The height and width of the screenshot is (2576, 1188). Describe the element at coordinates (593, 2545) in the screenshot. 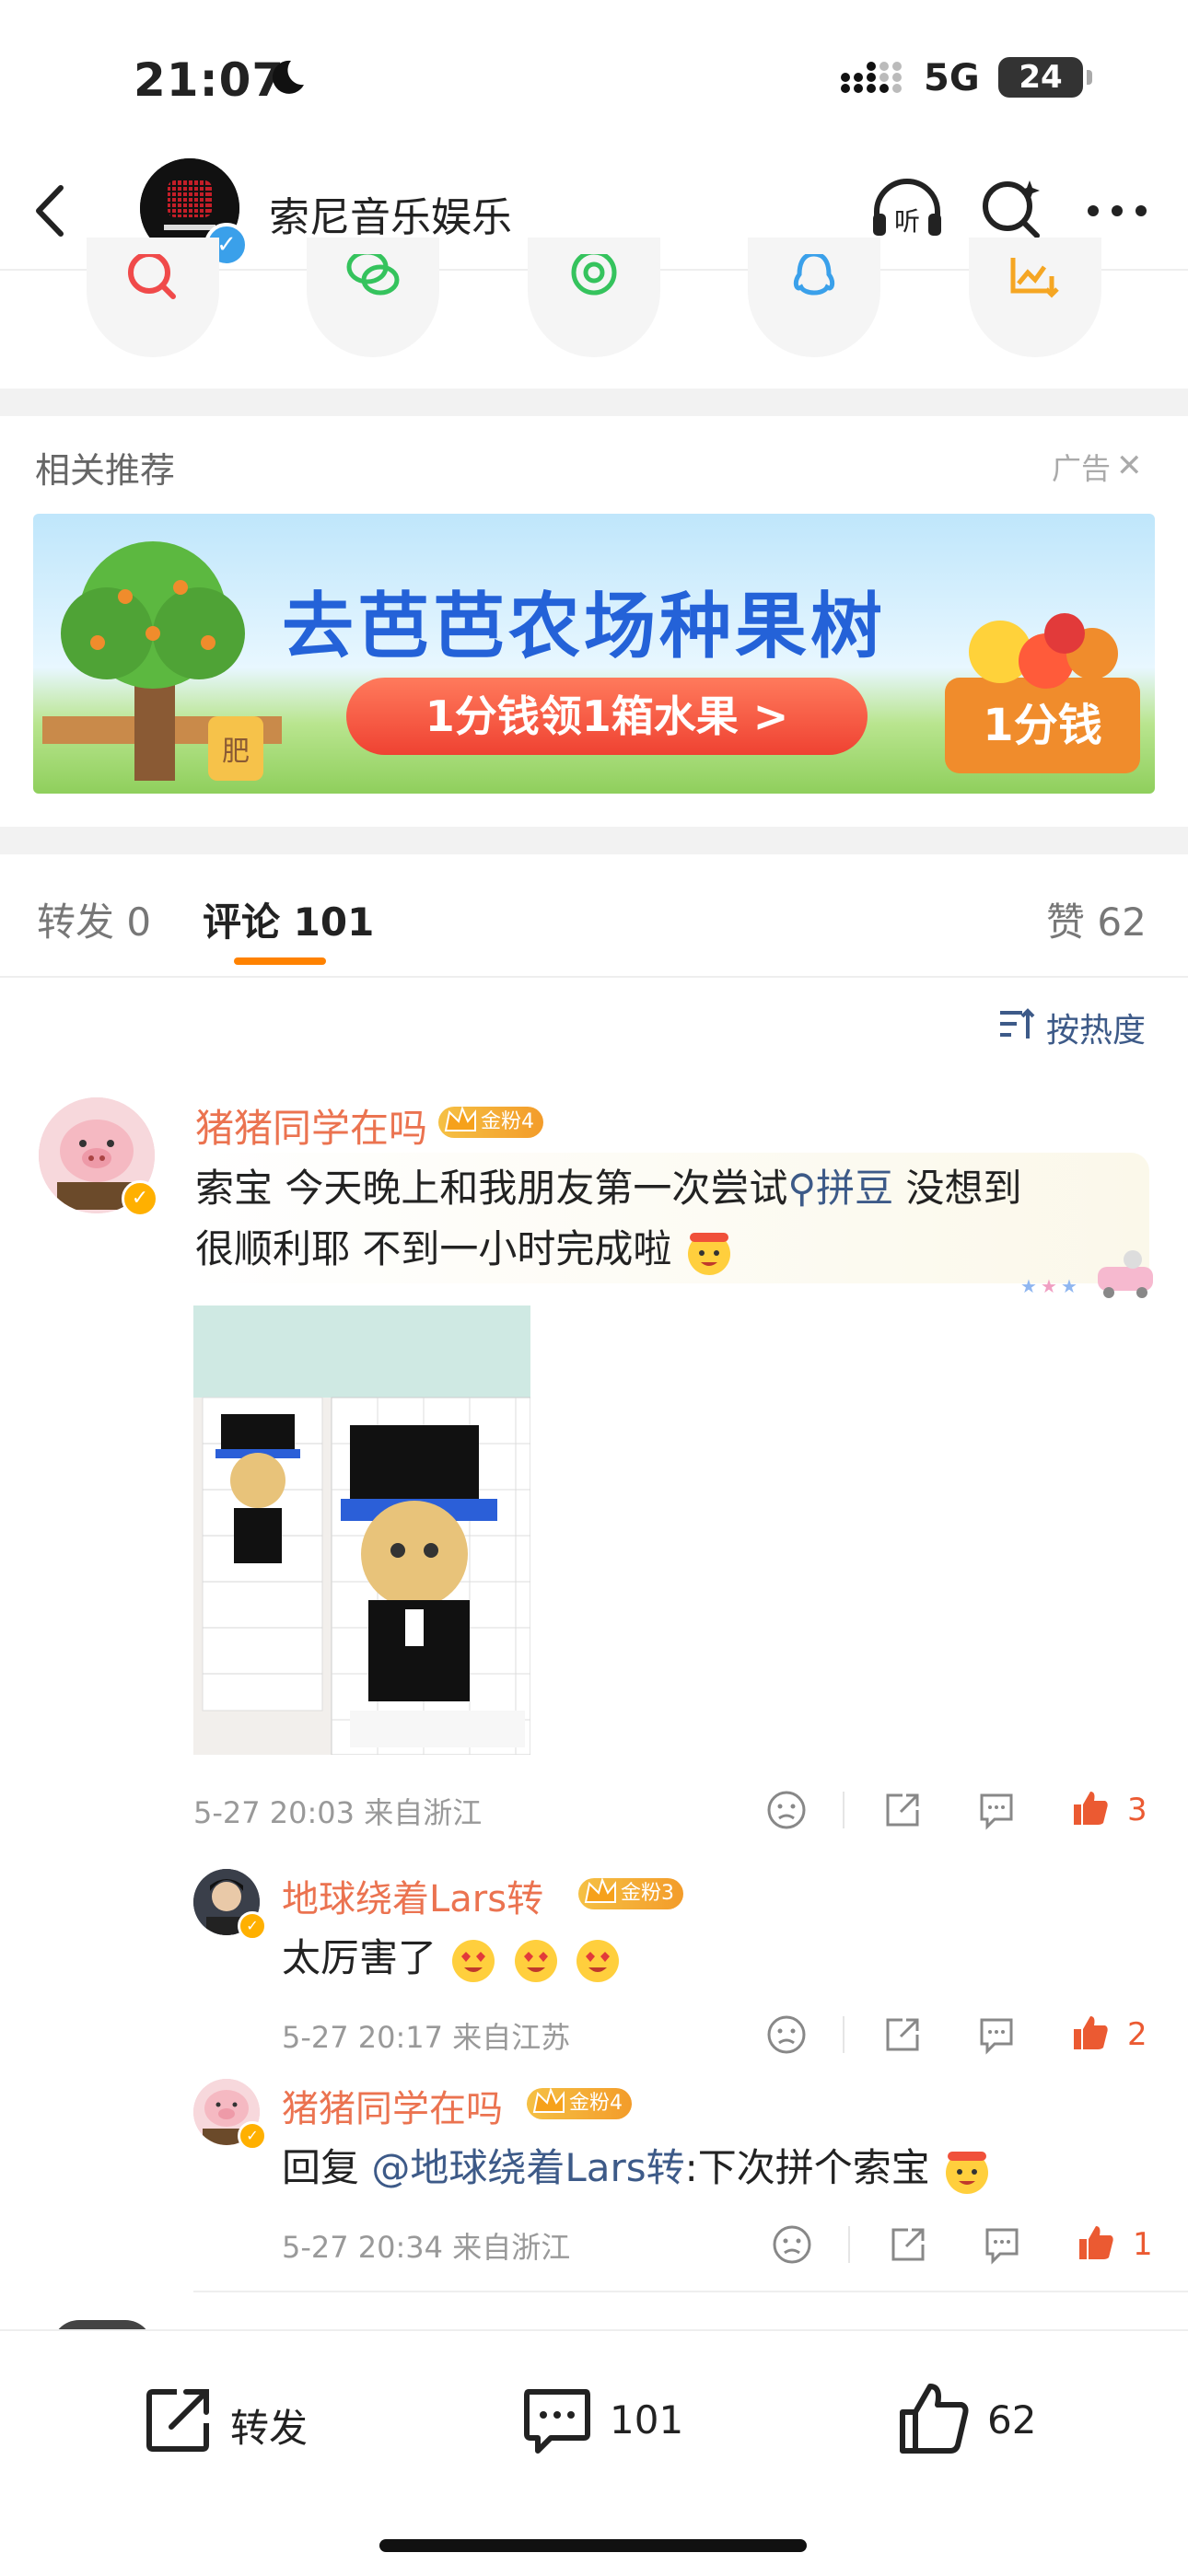

I see `home-indicator` at that location.